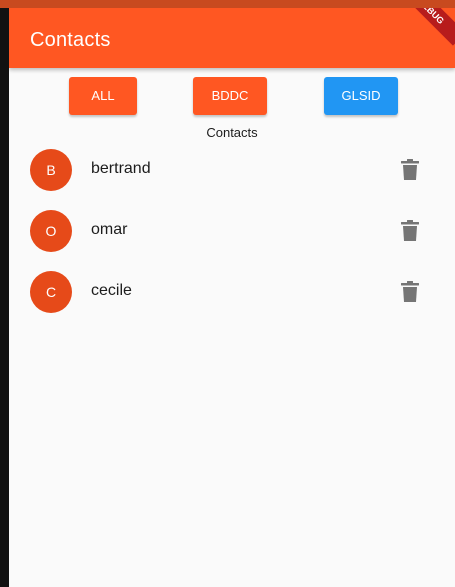  What do you see at coordinates (425, 27) in the screenshot?
I see `debug-banner: DEBUG` at bounding box center [425, 27].